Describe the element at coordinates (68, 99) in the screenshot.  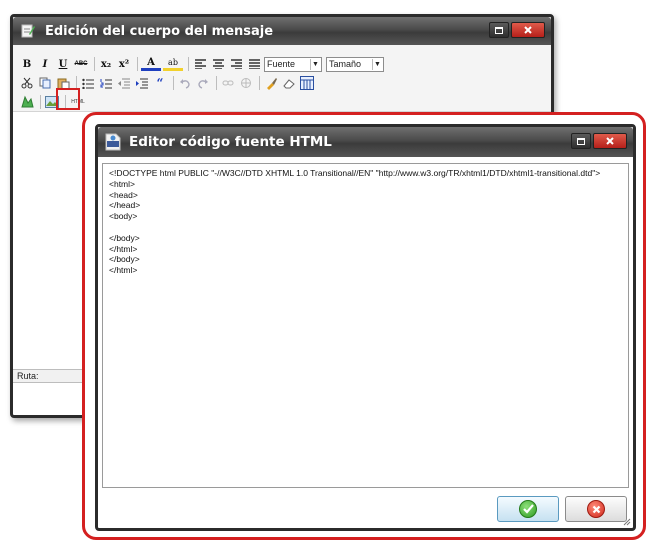
I see `html-button-highlight` at that location.